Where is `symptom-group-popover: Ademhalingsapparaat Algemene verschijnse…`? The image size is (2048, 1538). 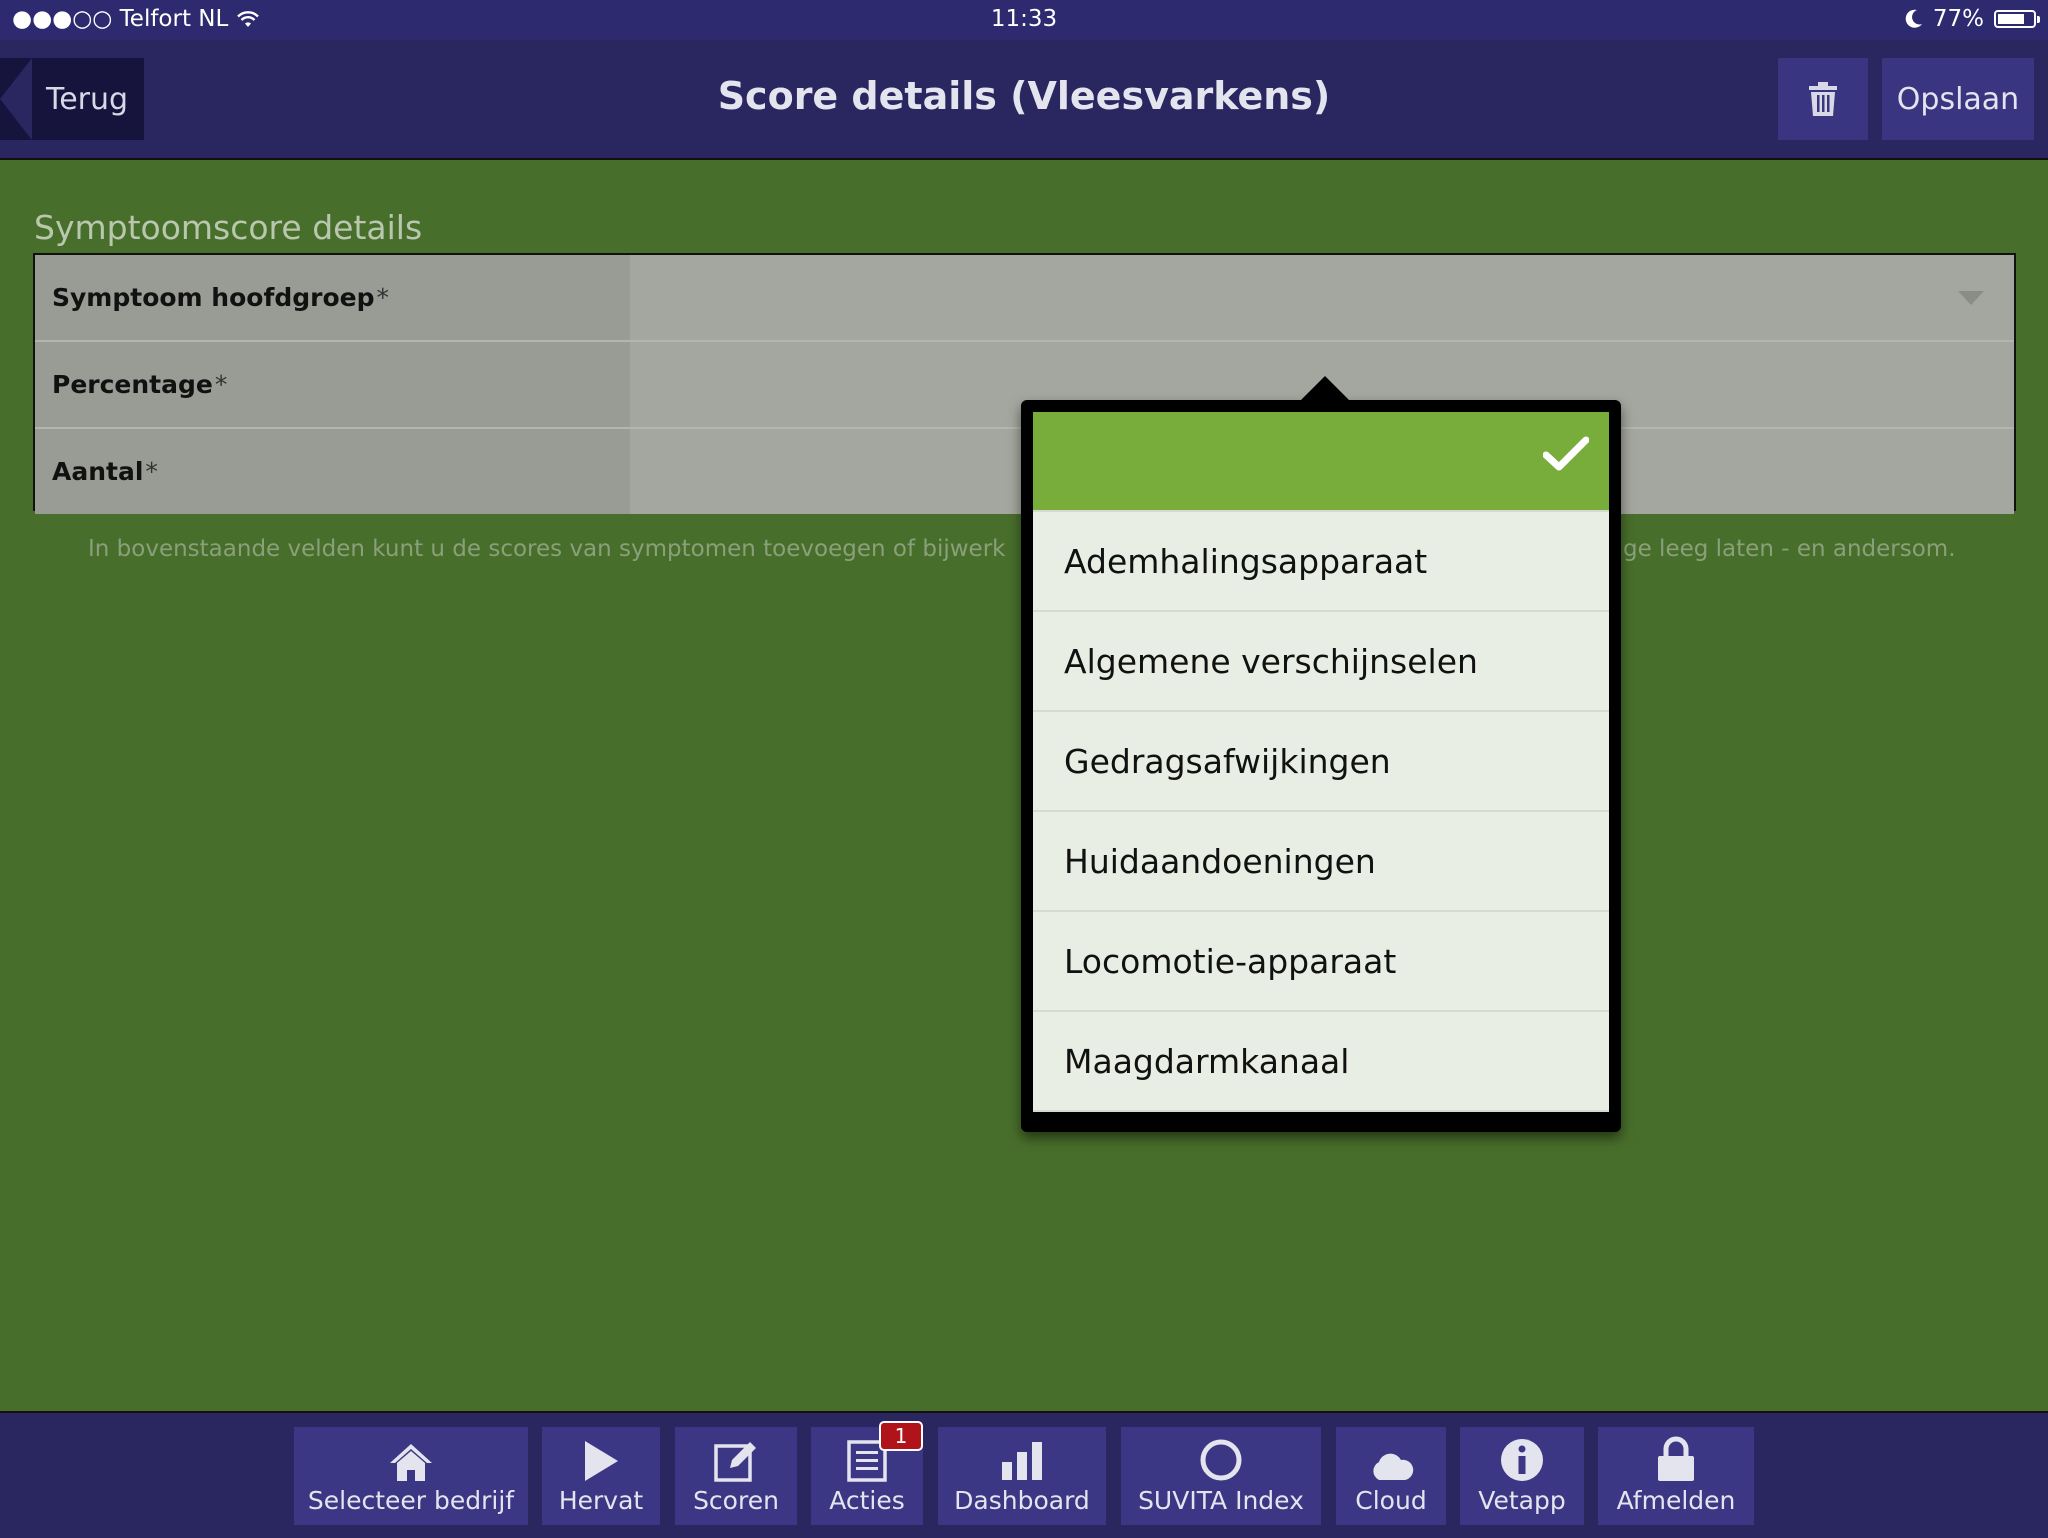 symptom-group-popover: Ademhalingsapparaat Algemene verschijnse… is located at coordinates (1321, 754).